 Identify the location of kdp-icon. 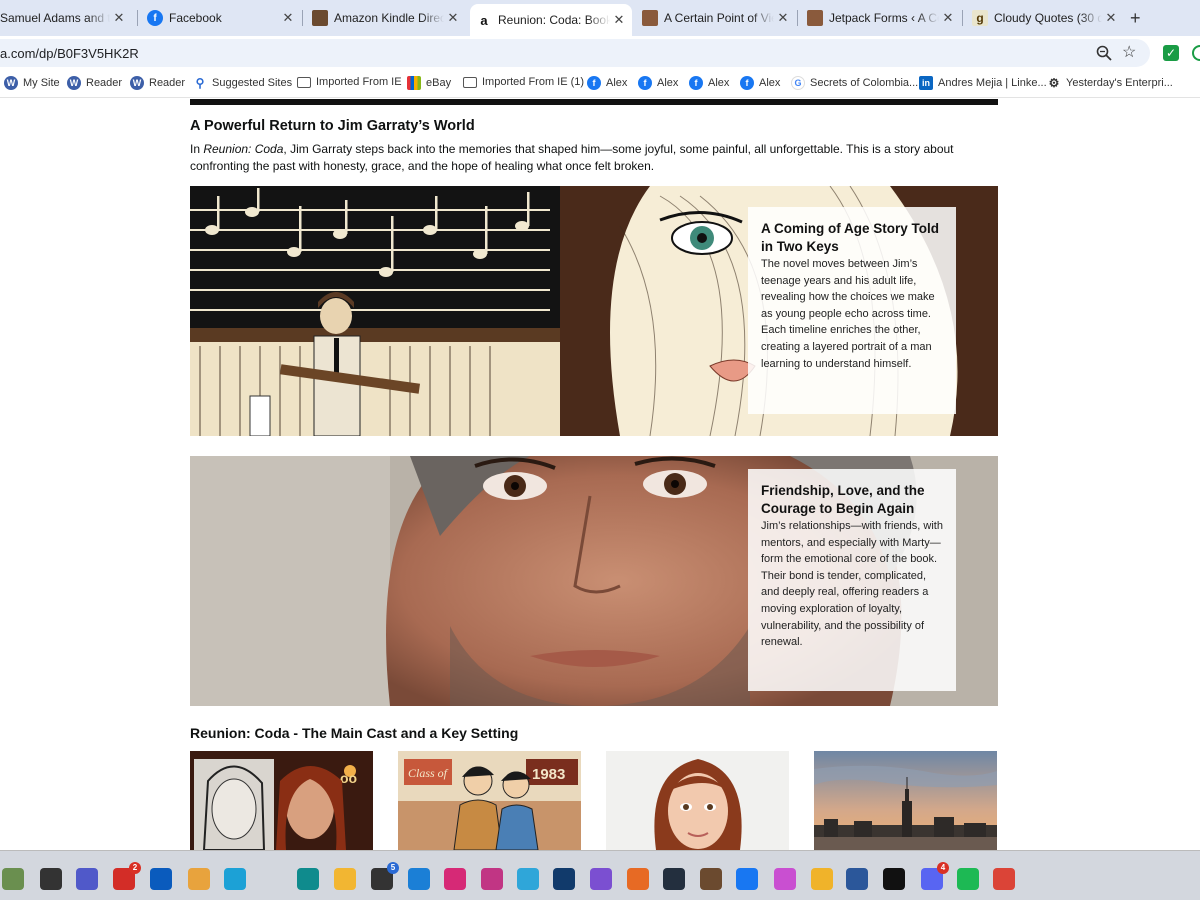
(711, 879).